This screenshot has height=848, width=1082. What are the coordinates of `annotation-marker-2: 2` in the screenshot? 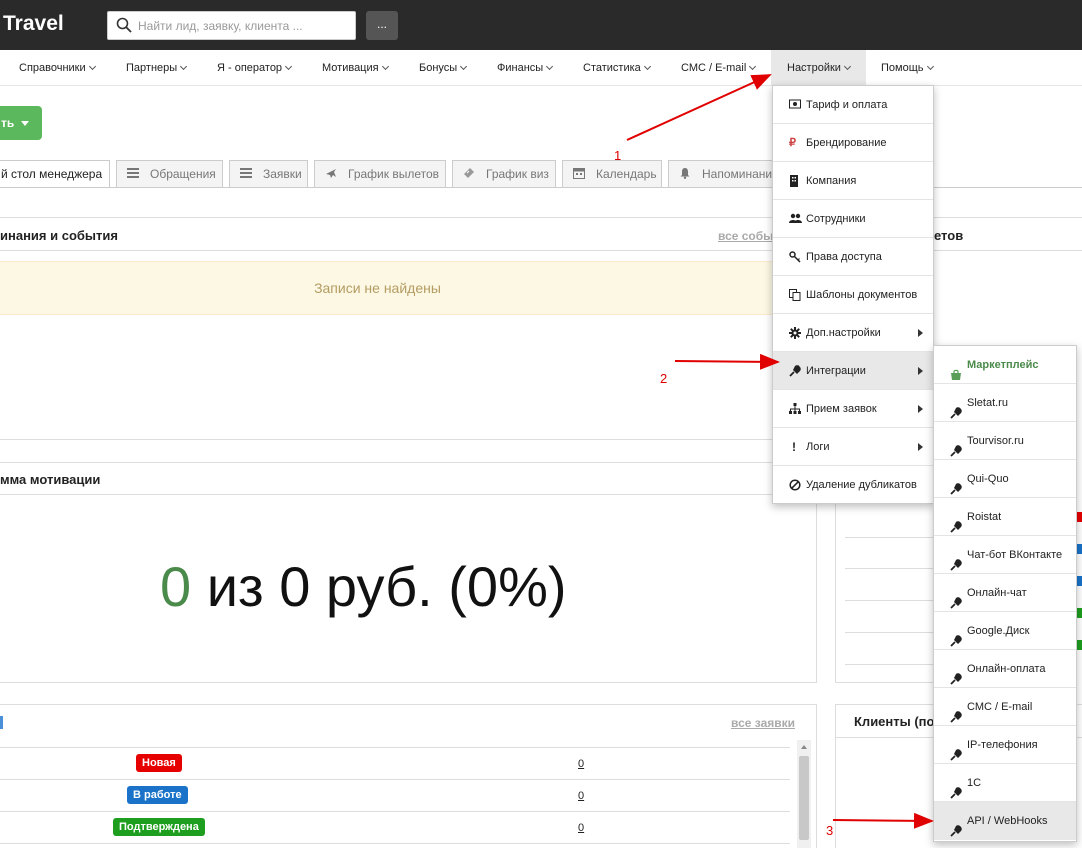 It's located at (664, 378).